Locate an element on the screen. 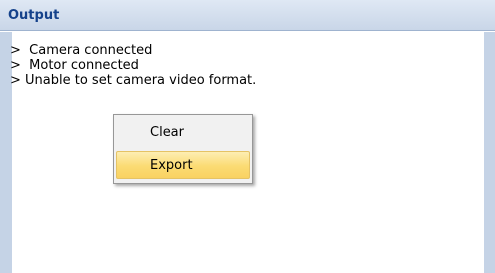 The image size is (495, 273). context-menu: Clear Export is located at coordinates (183, 149).